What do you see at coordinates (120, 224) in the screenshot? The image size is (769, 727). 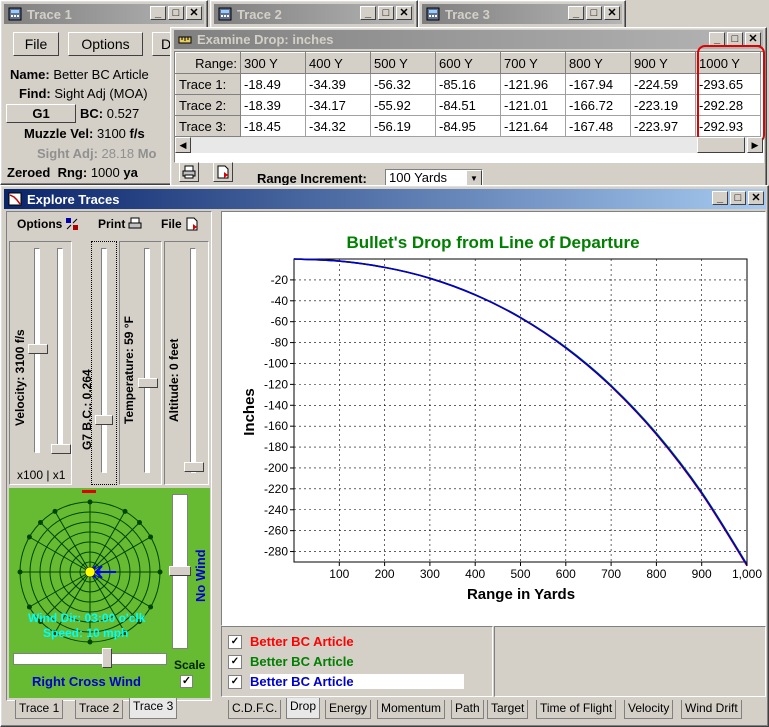 I see `print-menu: Print` at bounding box center [120, 224].